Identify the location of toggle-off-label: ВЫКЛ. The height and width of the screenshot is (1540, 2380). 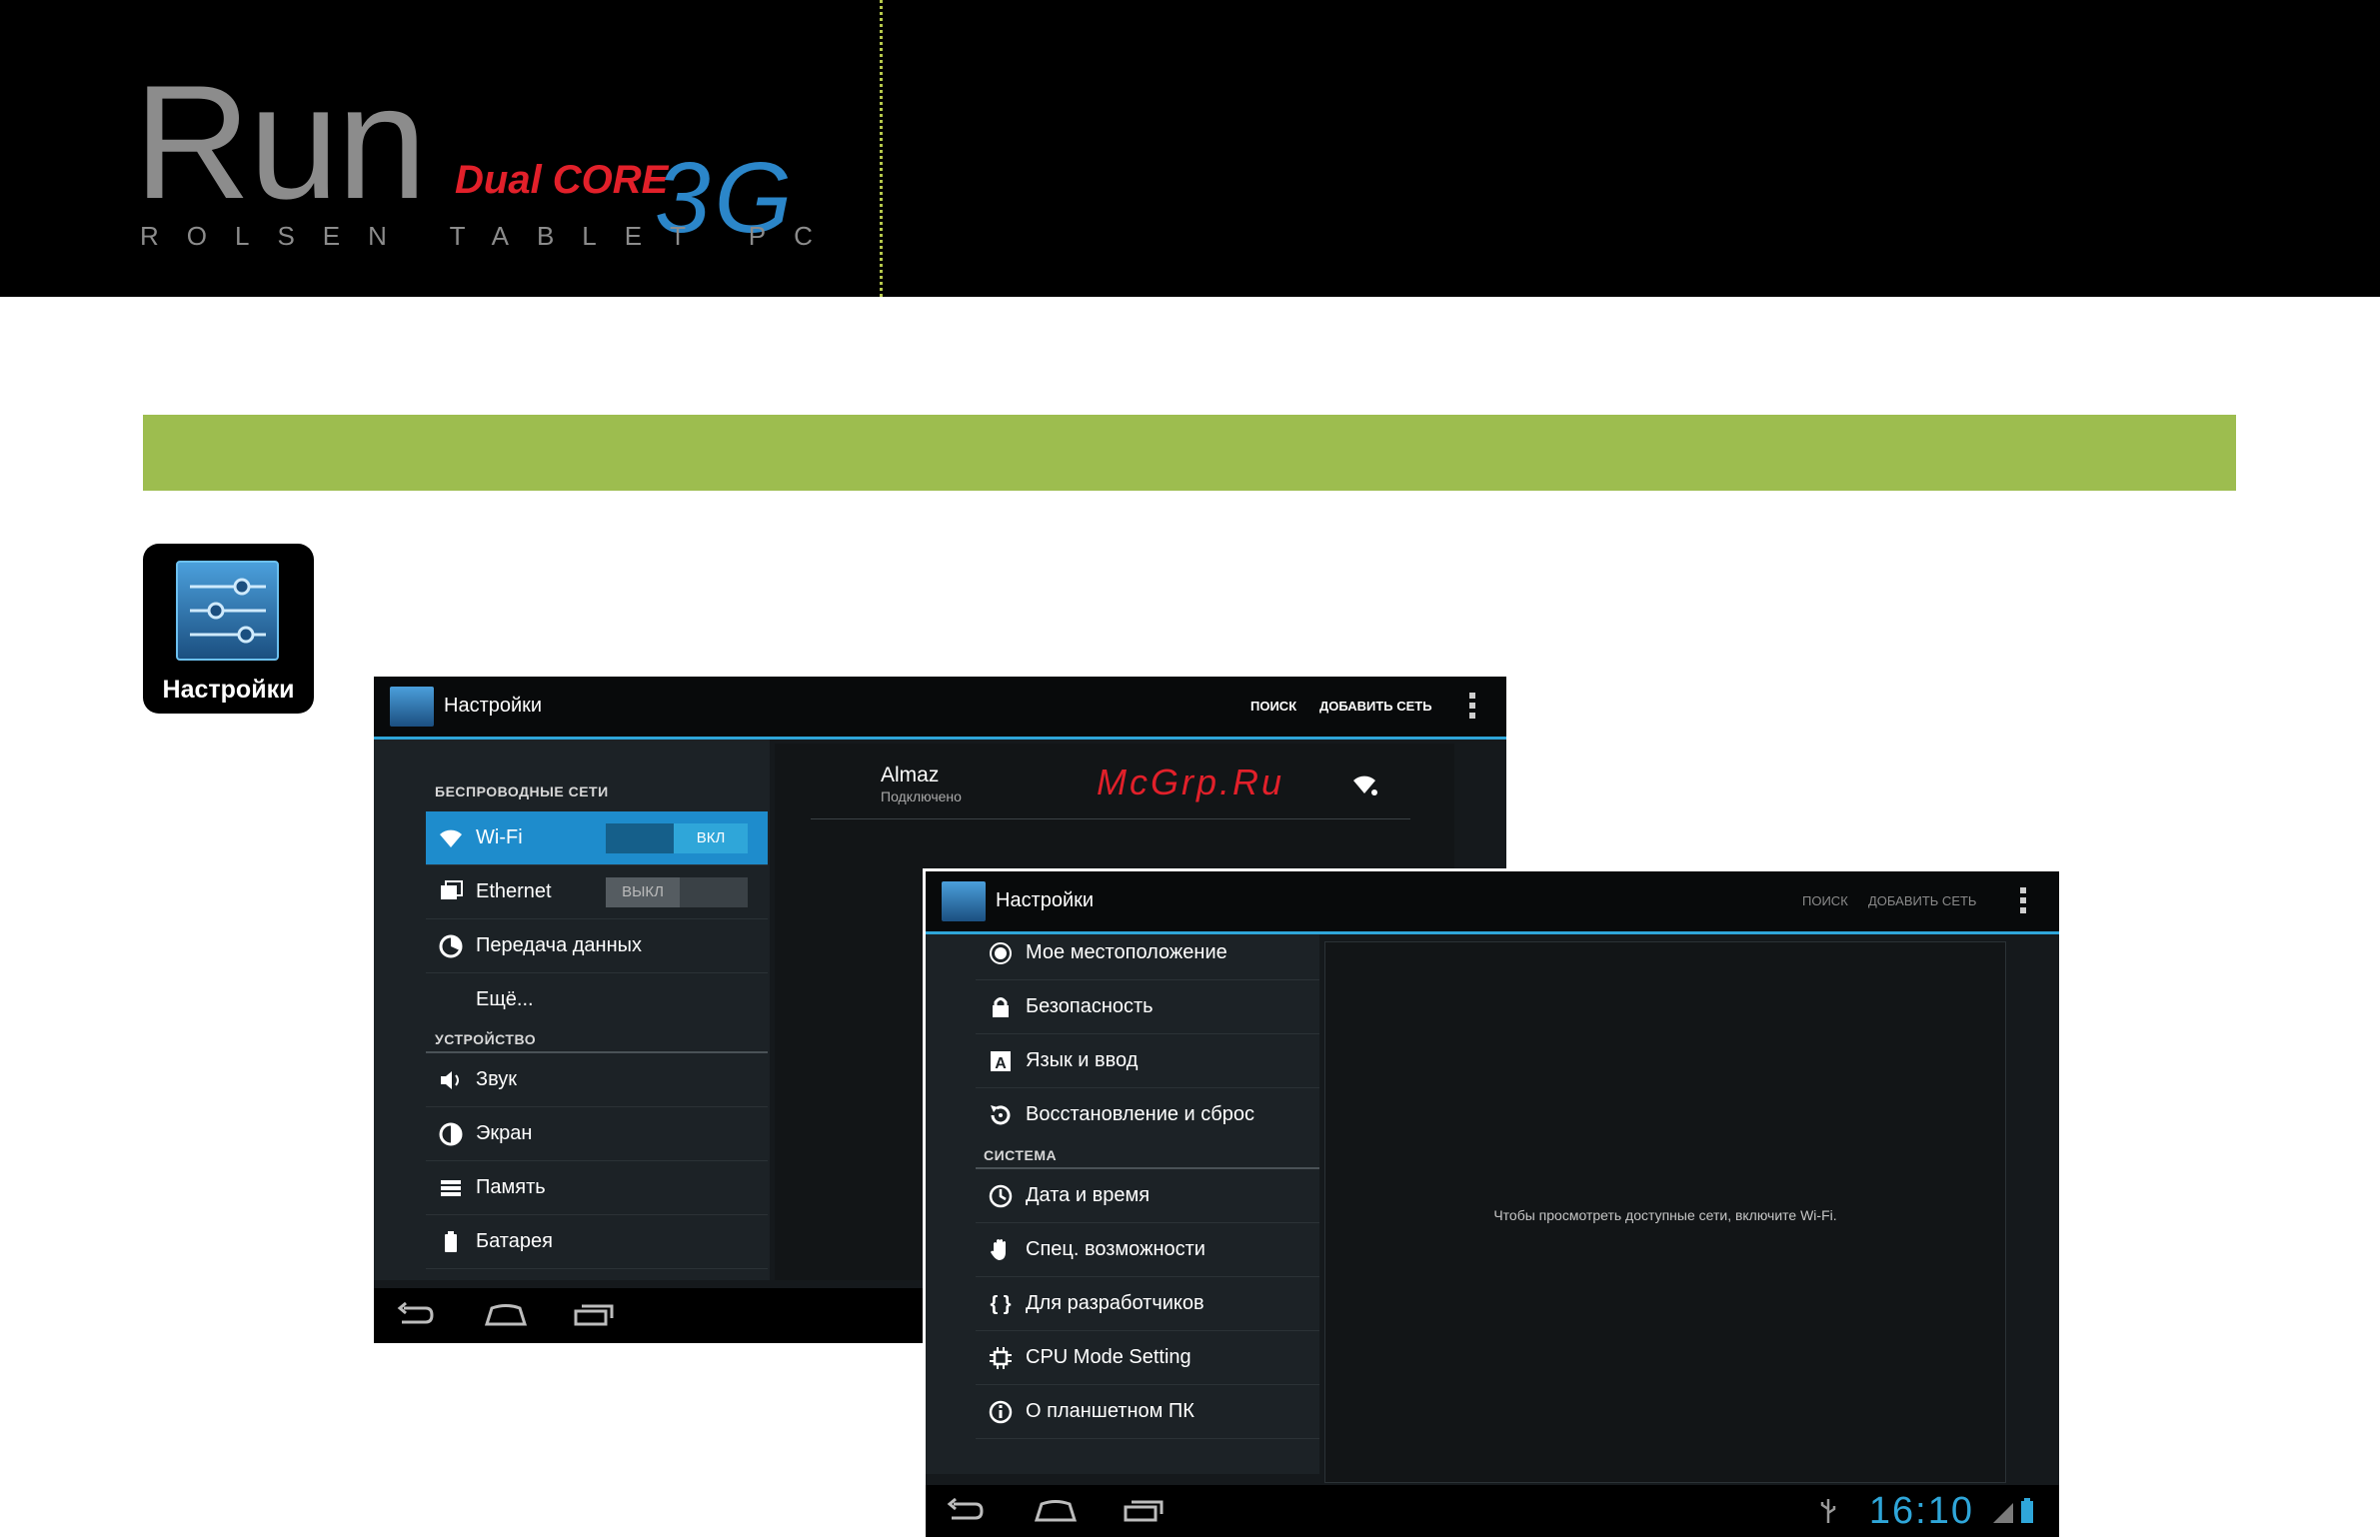
(643, 892).